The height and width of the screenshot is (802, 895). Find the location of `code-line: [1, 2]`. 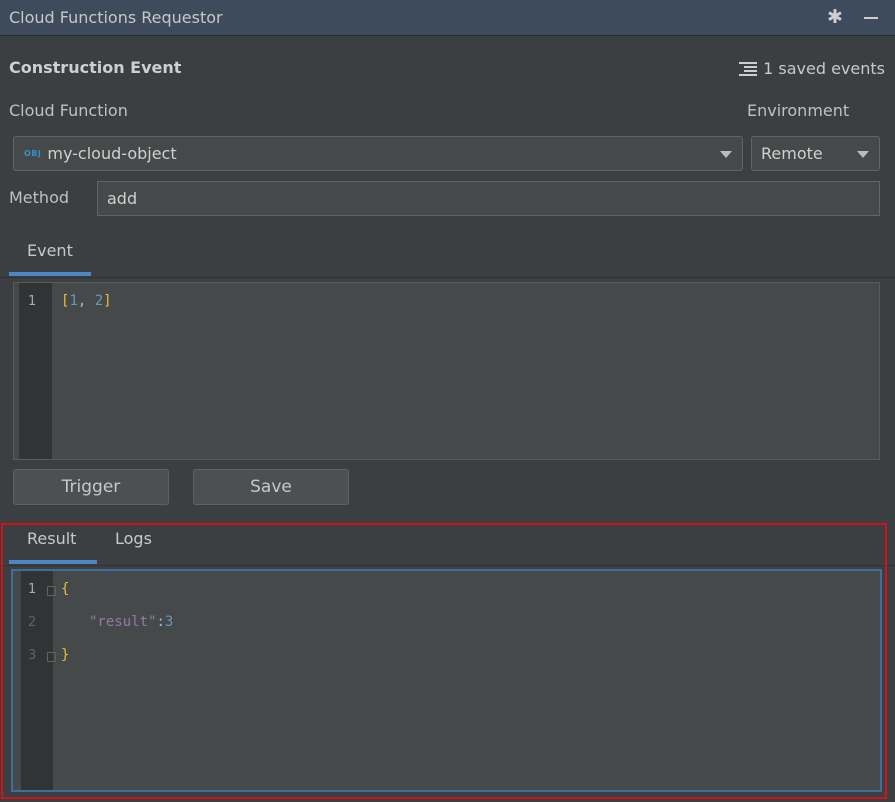

code-line: [1, 2] is located at coordinates (86, 301).